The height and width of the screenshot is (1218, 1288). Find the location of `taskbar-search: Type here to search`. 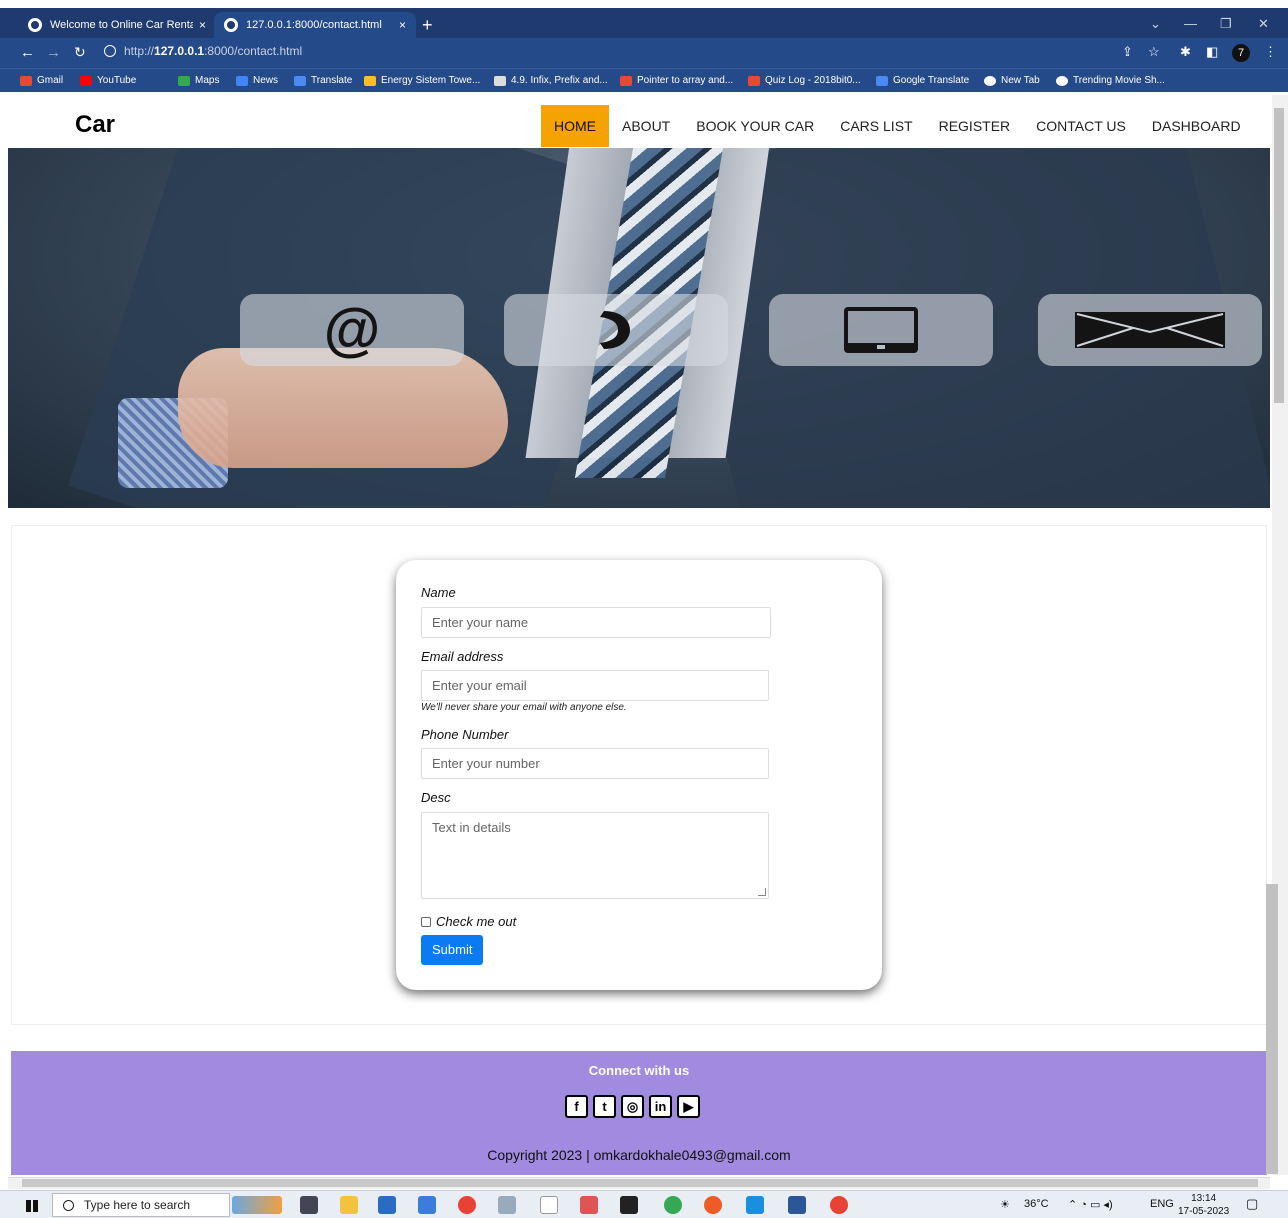

taskbar-search: Type here to search is located at coordinates (141, 1205).